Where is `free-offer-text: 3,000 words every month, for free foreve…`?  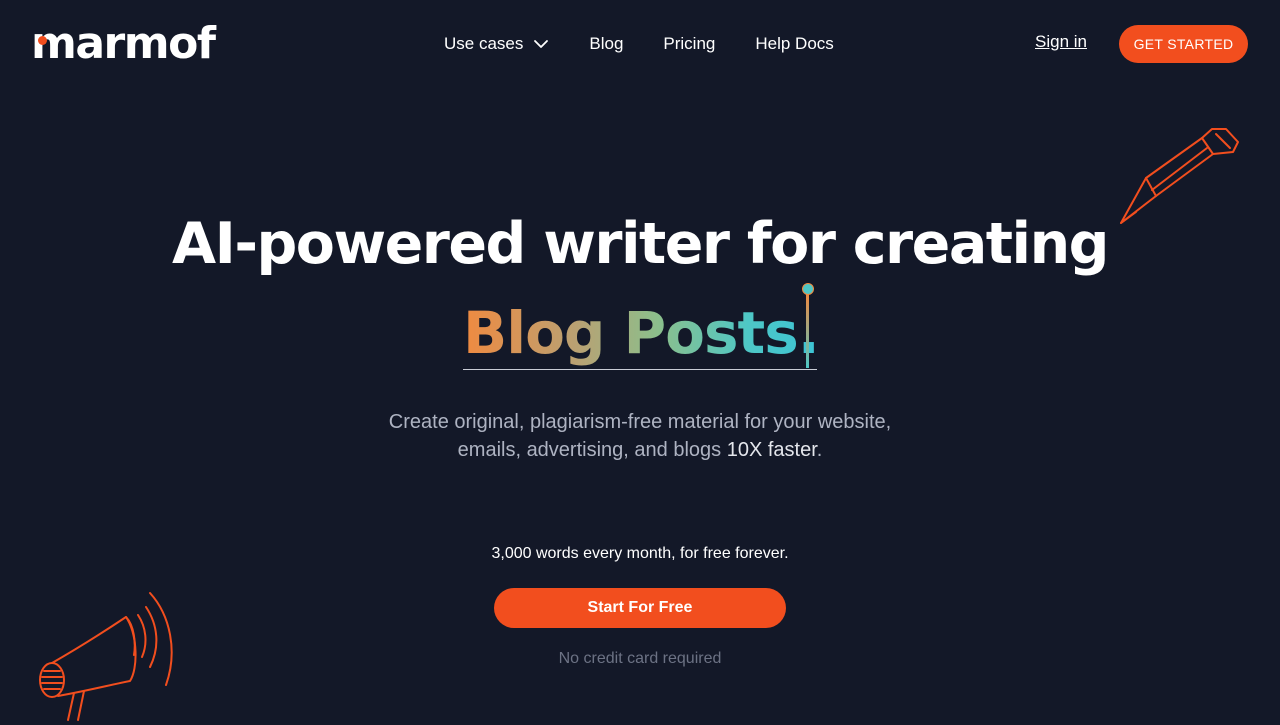
free-offer-text: 3,000 words every month, for free foreve… is located at coordinates (640, 553).